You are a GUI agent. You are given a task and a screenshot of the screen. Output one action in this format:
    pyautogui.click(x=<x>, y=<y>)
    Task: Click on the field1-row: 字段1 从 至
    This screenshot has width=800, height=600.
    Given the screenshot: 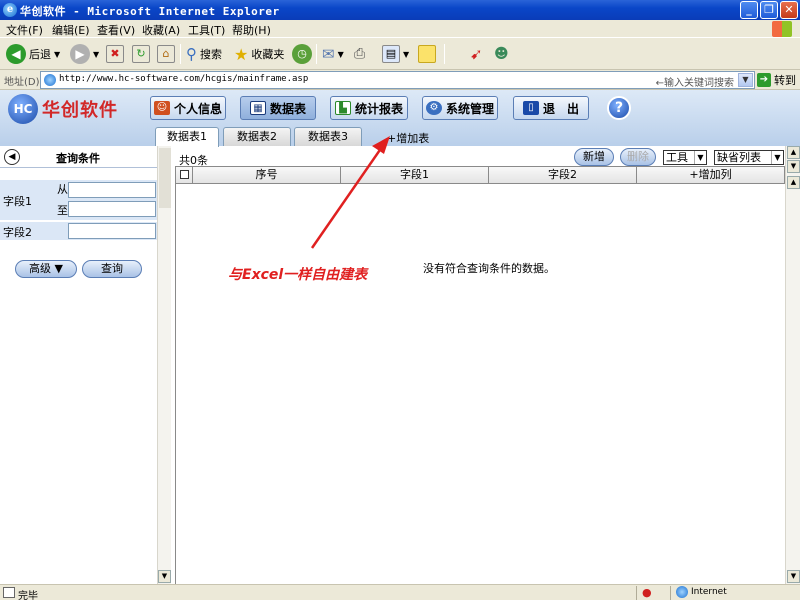 What is the action you would take?
    pyautogui.click(x=78, y=200)
    